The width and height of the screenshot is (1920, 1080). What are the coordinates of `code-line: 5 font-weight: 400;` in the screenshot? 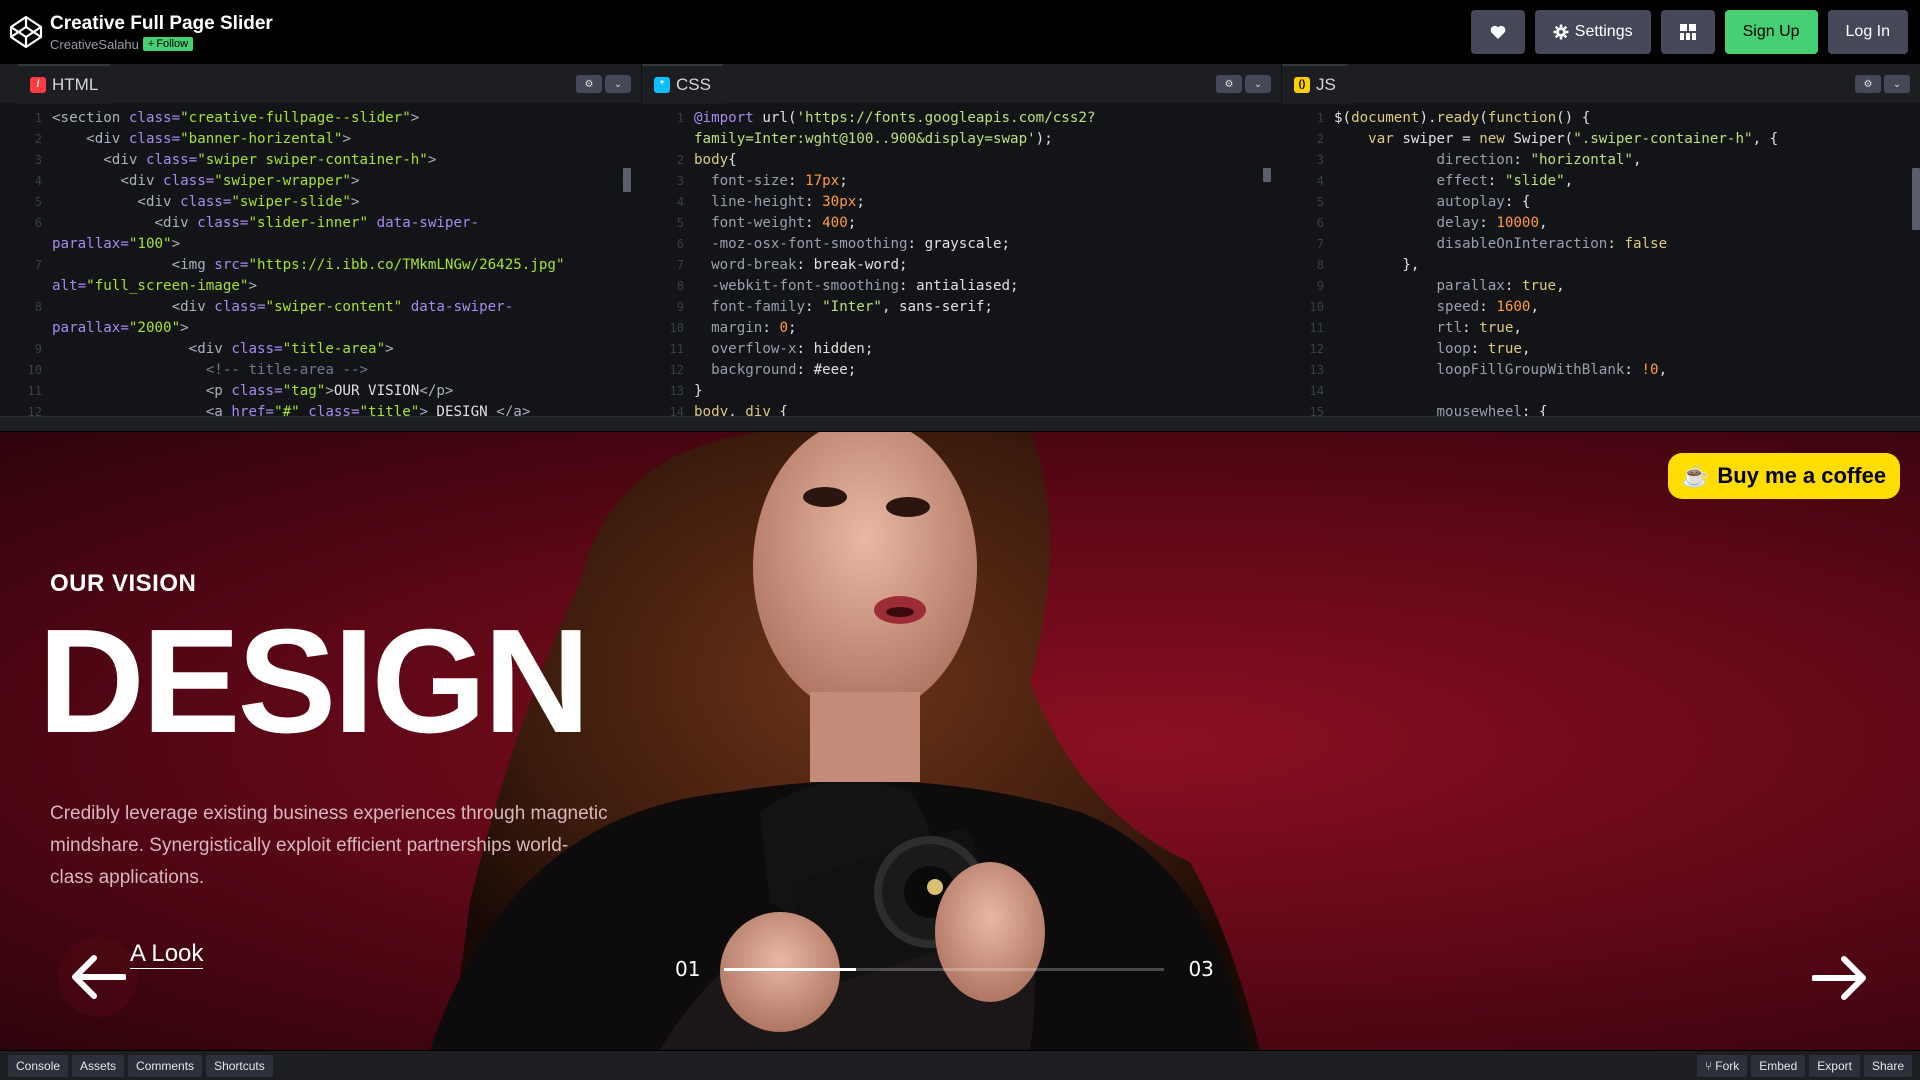 It's located at (961, 223).